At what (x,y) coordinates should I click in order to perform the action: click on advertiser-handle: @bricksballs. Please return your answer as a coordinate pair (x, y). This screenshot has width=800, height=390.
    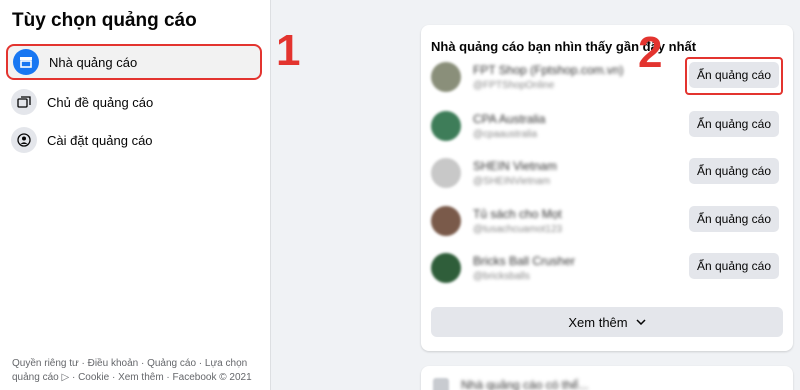
    Looking at the image, I should click on (501, 276).